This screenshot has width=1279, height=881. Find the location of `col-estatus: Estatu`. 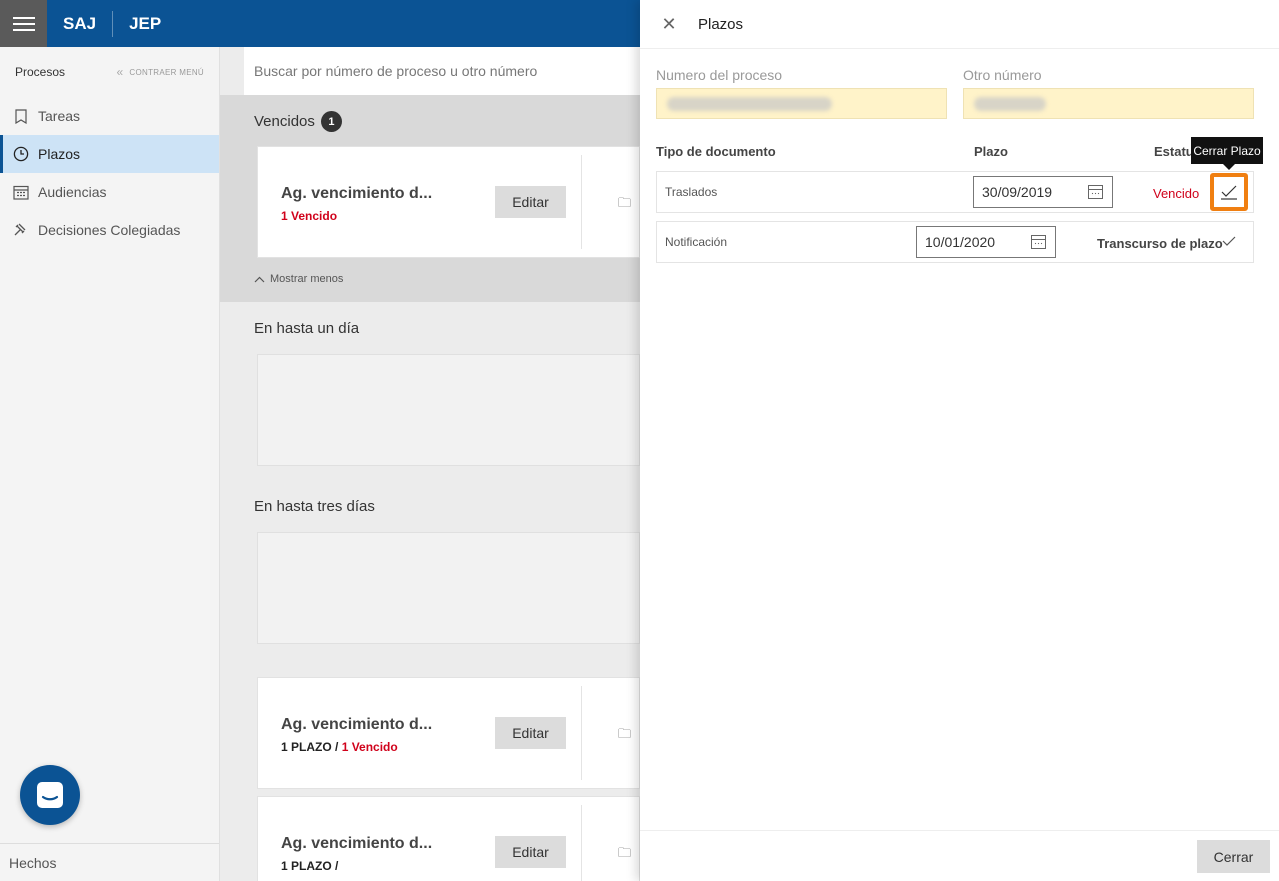

col-estatus: Estatu is located at coordinates (1174, 151).